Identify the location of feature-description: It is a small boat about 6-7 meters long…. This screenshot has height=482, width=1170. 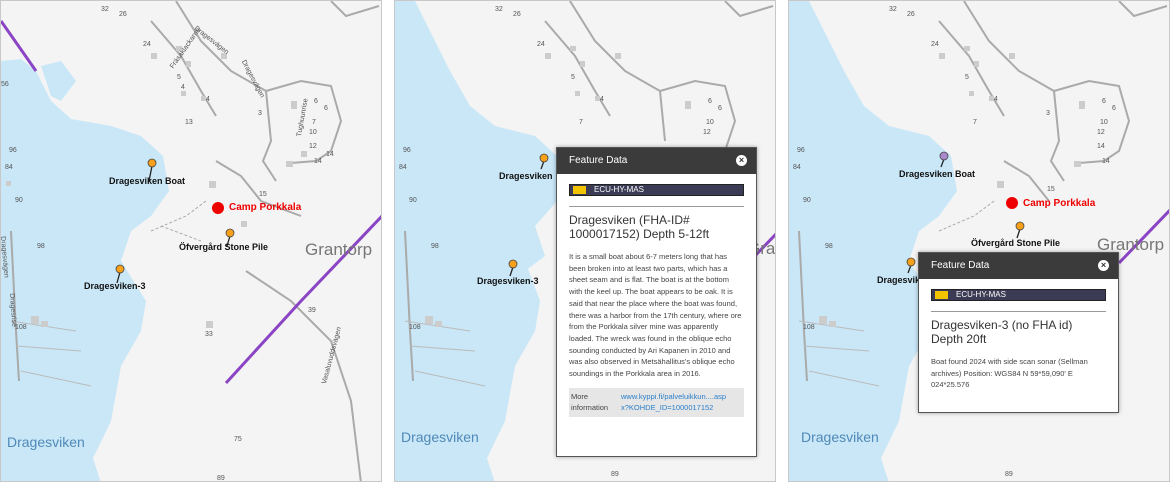
(655, 315).